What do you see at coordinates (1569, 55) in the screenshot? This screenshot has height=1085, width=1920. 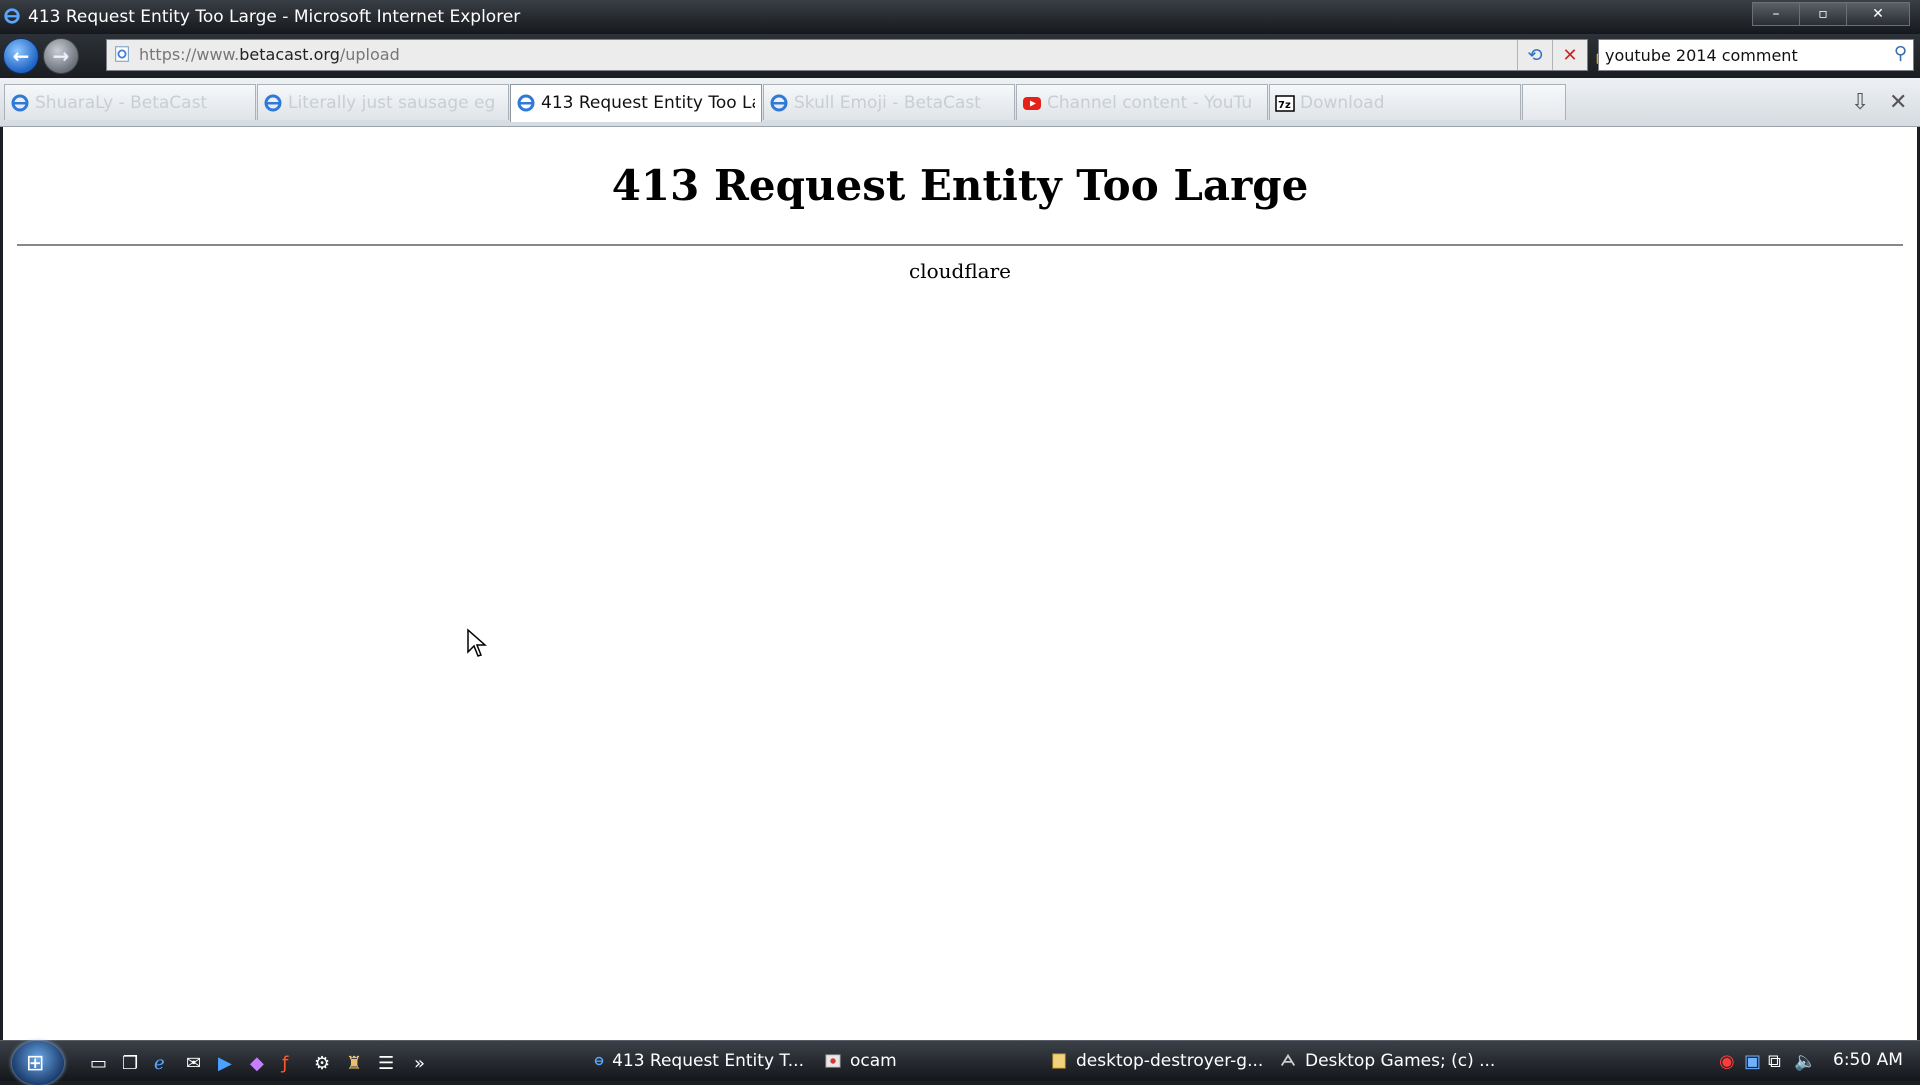 I see `stop-icon: ✕` at bounding box center [1569, 55].